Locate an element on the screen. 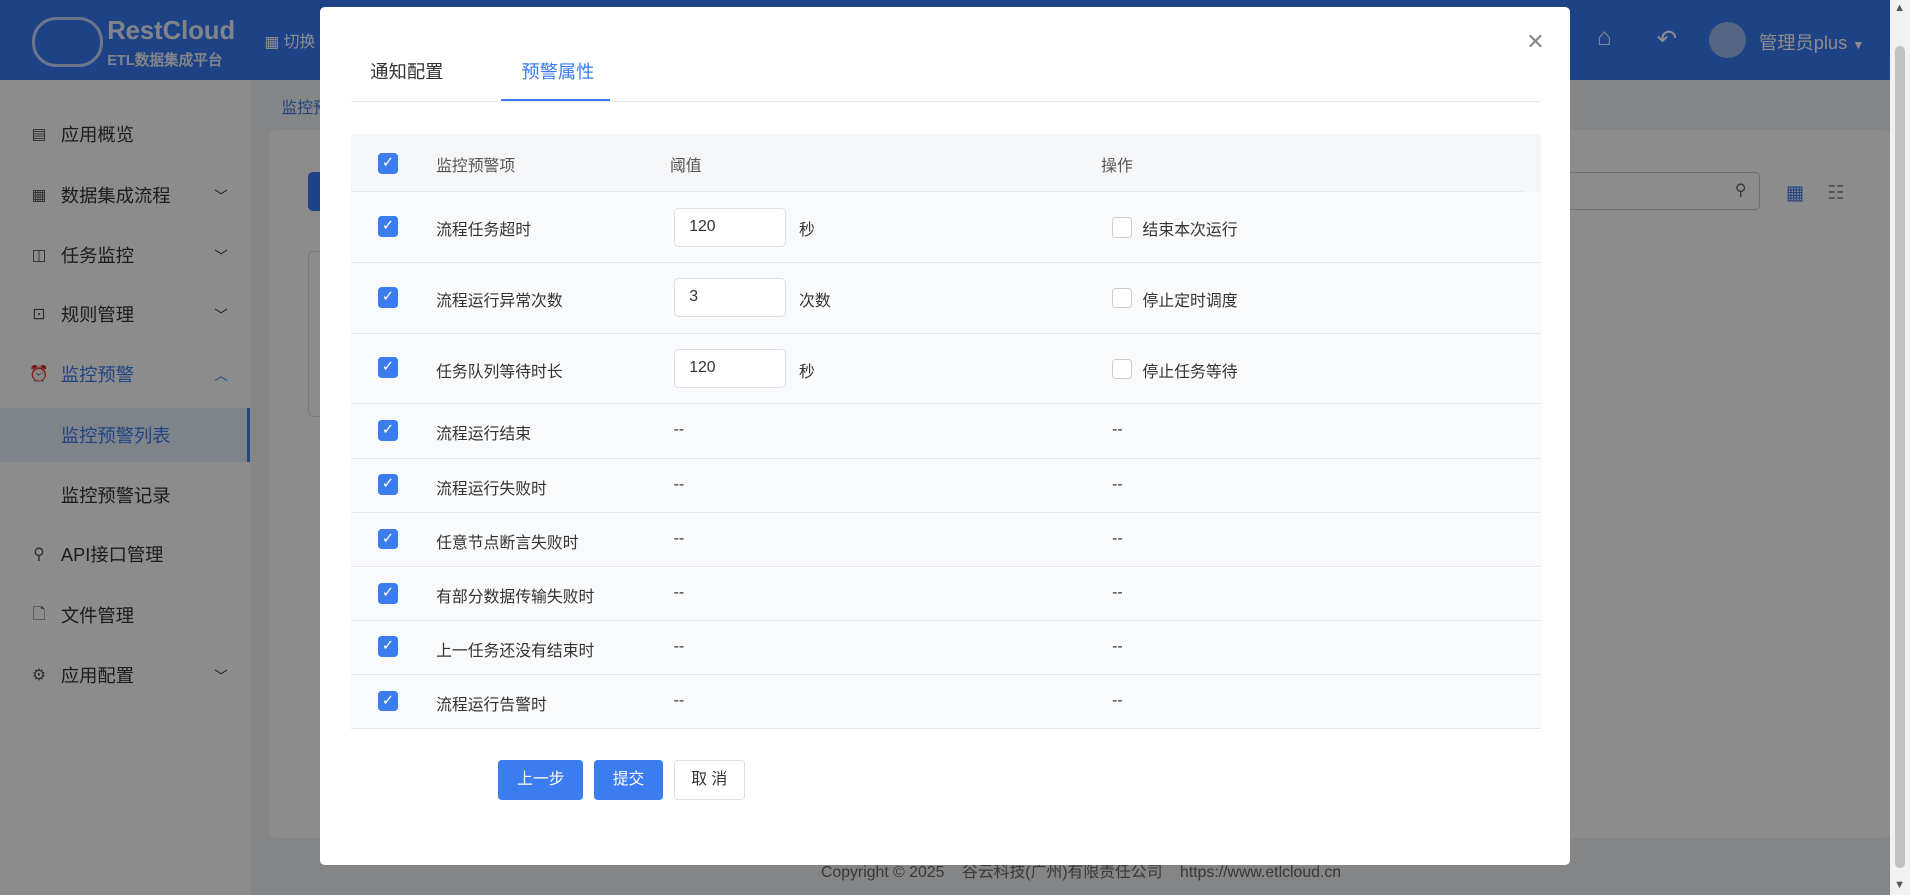 Image resolution: width=1910 pixels, height=895 pixels. select-all-checkbox: ✓ is located at coordinates (388, 164).